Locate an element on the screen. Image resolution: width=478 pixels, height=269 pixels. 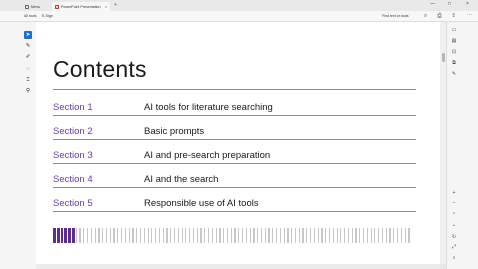
tab-menu: Menu is located at coordinates (34, 6).